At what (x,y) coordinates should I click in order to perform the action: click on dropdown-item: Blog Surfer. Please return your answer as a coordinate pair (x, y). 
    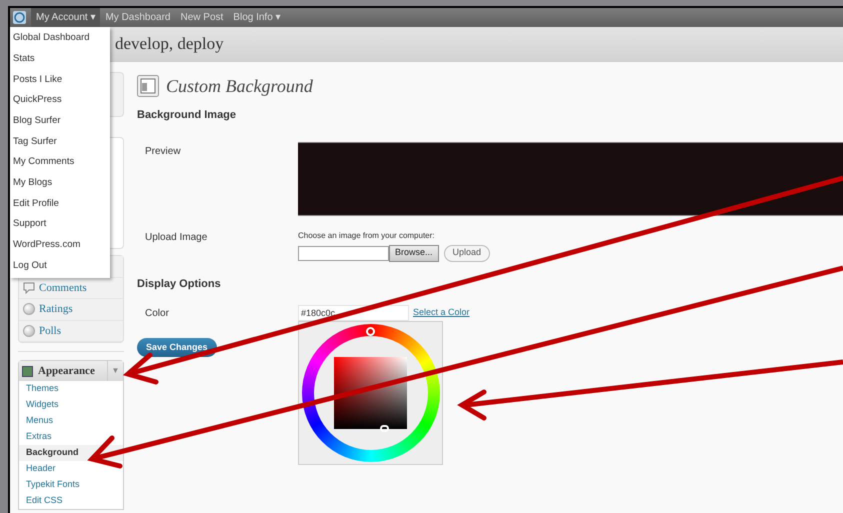
    Looking at the image, I should click on (60, 121).